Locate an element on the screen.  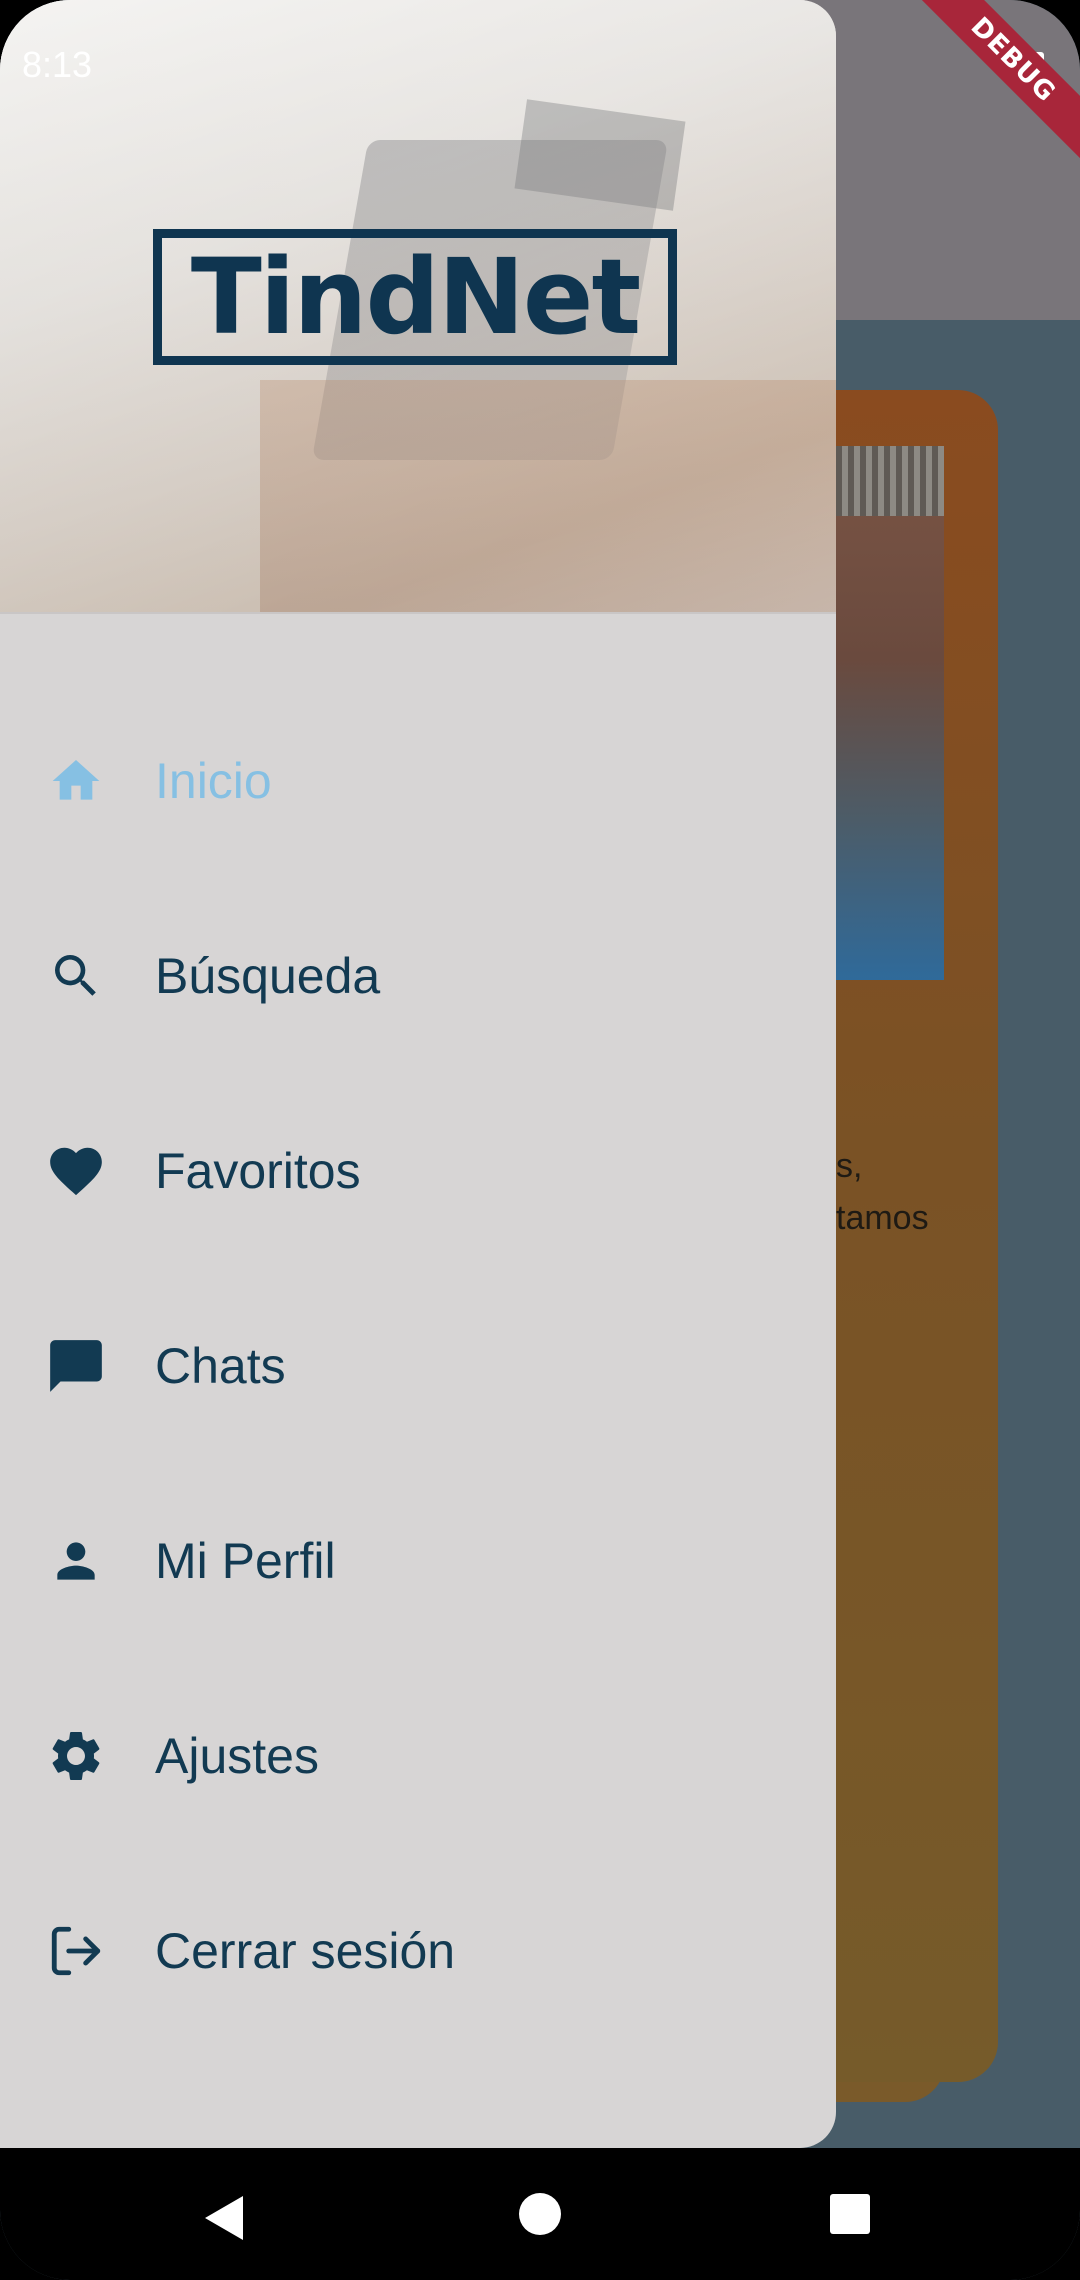
back-icon is located at coordinates (224, 2218).